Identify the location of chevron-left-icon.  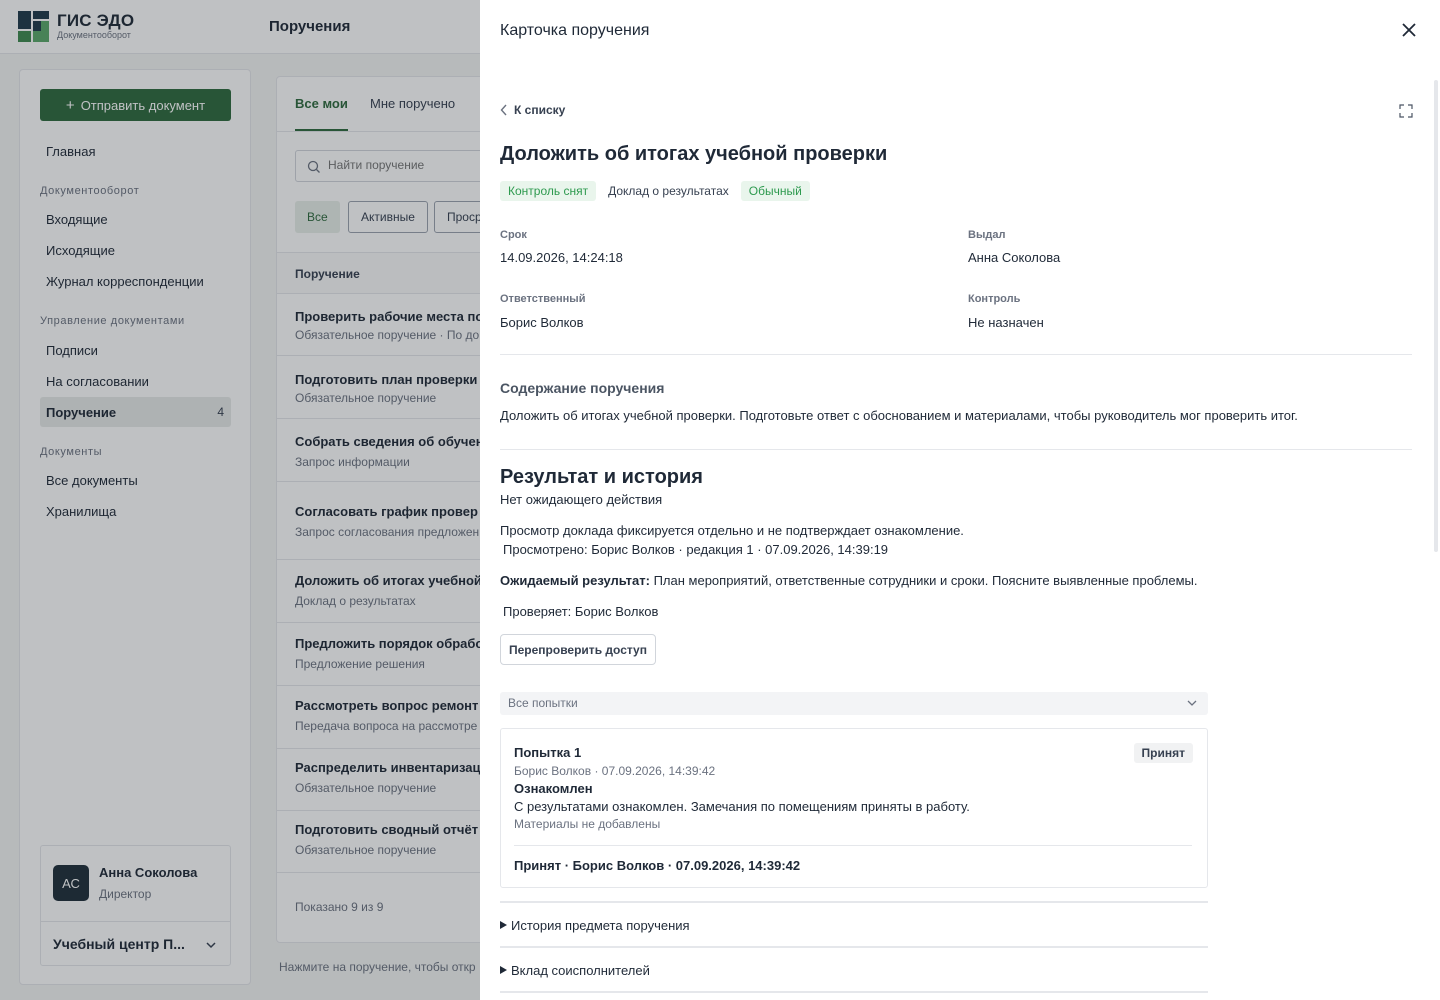
(503, 110).